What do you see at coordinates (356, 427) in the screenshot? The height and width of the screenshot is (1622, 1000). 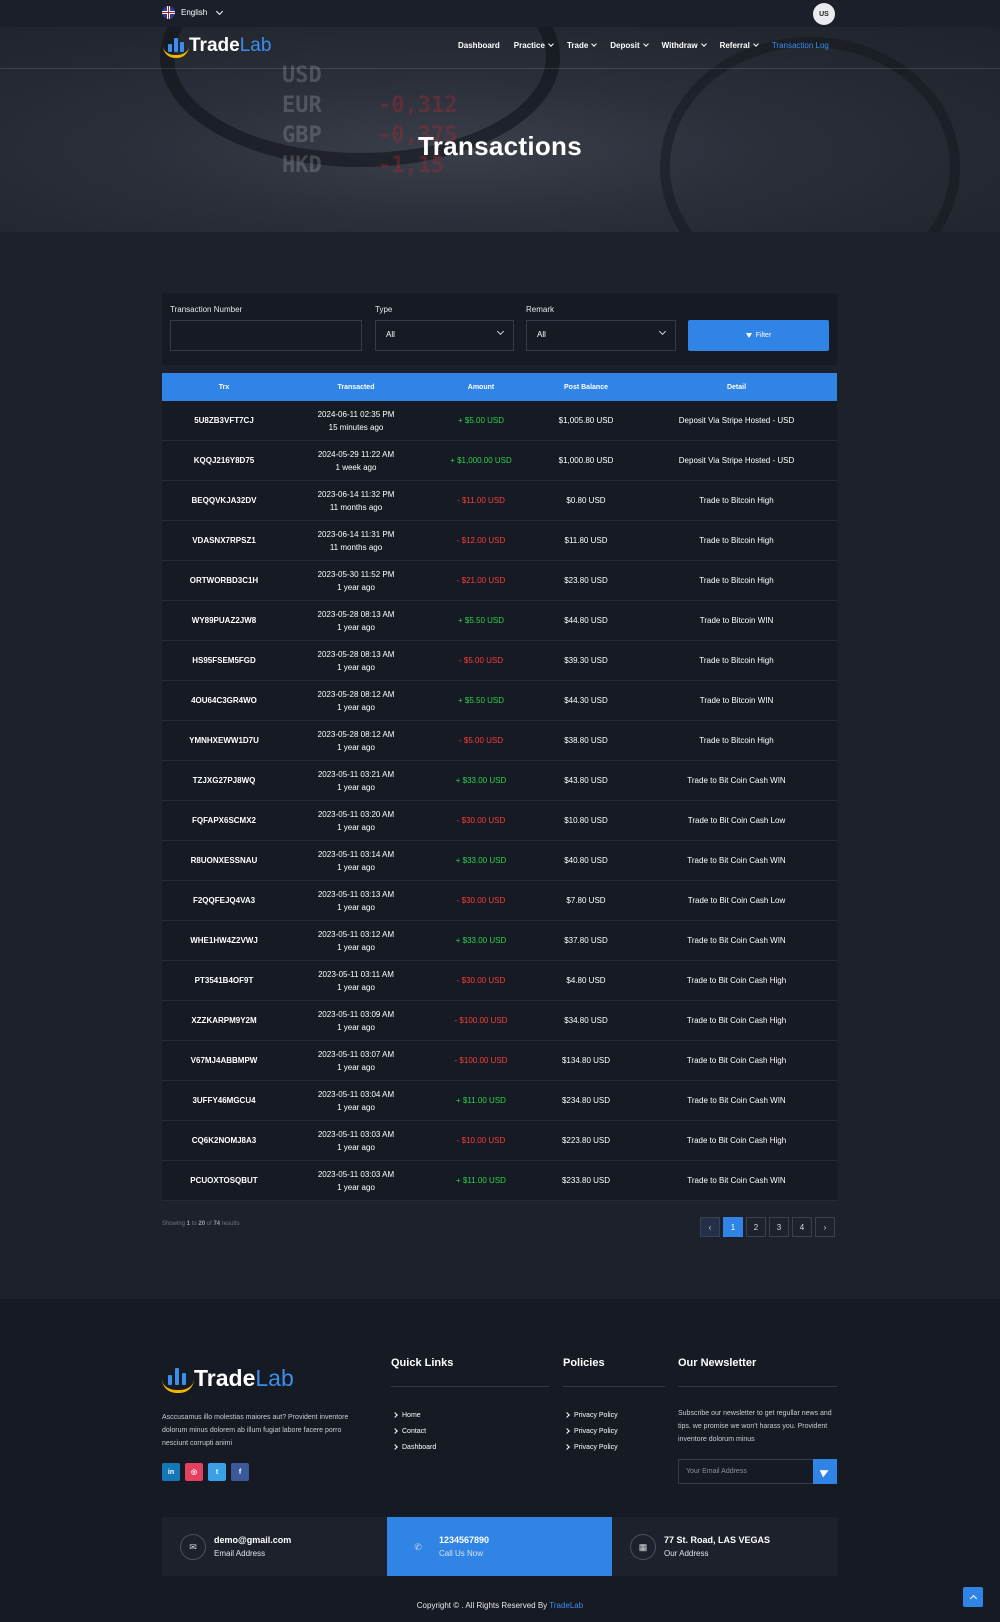 I see `transacted-ago: 15 minutes ago` at bounding box center [356, 427].